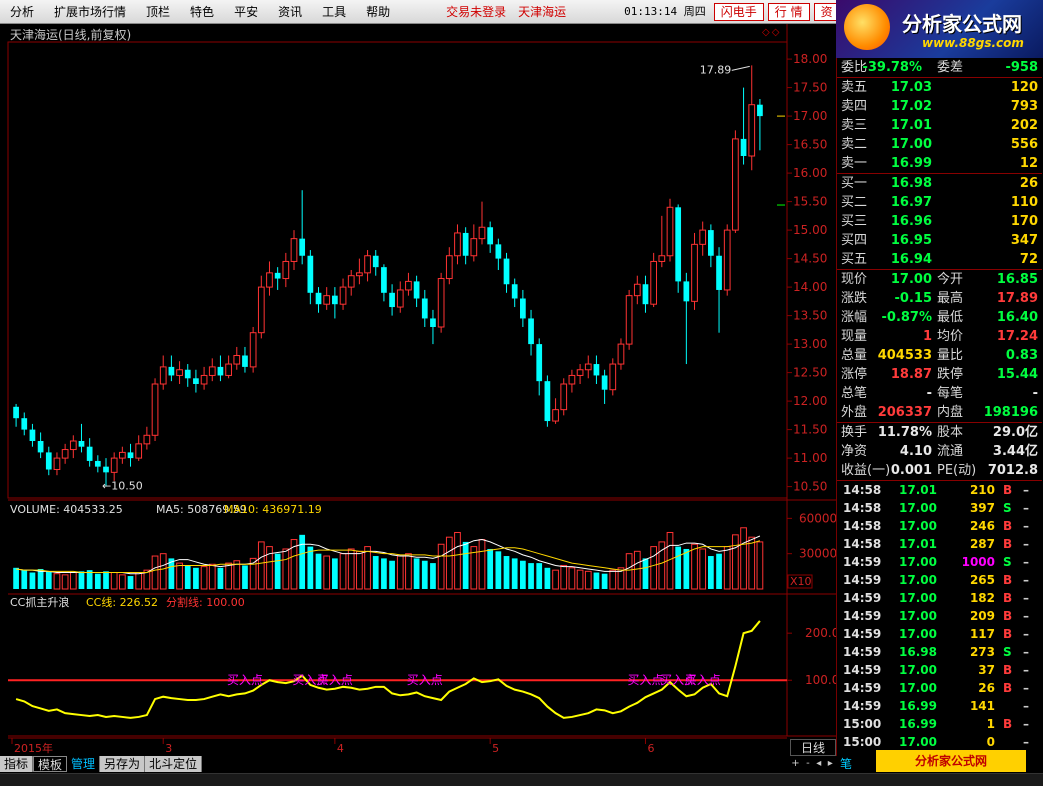 The image size is (1043, 786). What do you see at coordinates (812, 764) in the screenshot?
I see `zoom-controls: + - ◂ ▸` at bounding box center [812, 764].